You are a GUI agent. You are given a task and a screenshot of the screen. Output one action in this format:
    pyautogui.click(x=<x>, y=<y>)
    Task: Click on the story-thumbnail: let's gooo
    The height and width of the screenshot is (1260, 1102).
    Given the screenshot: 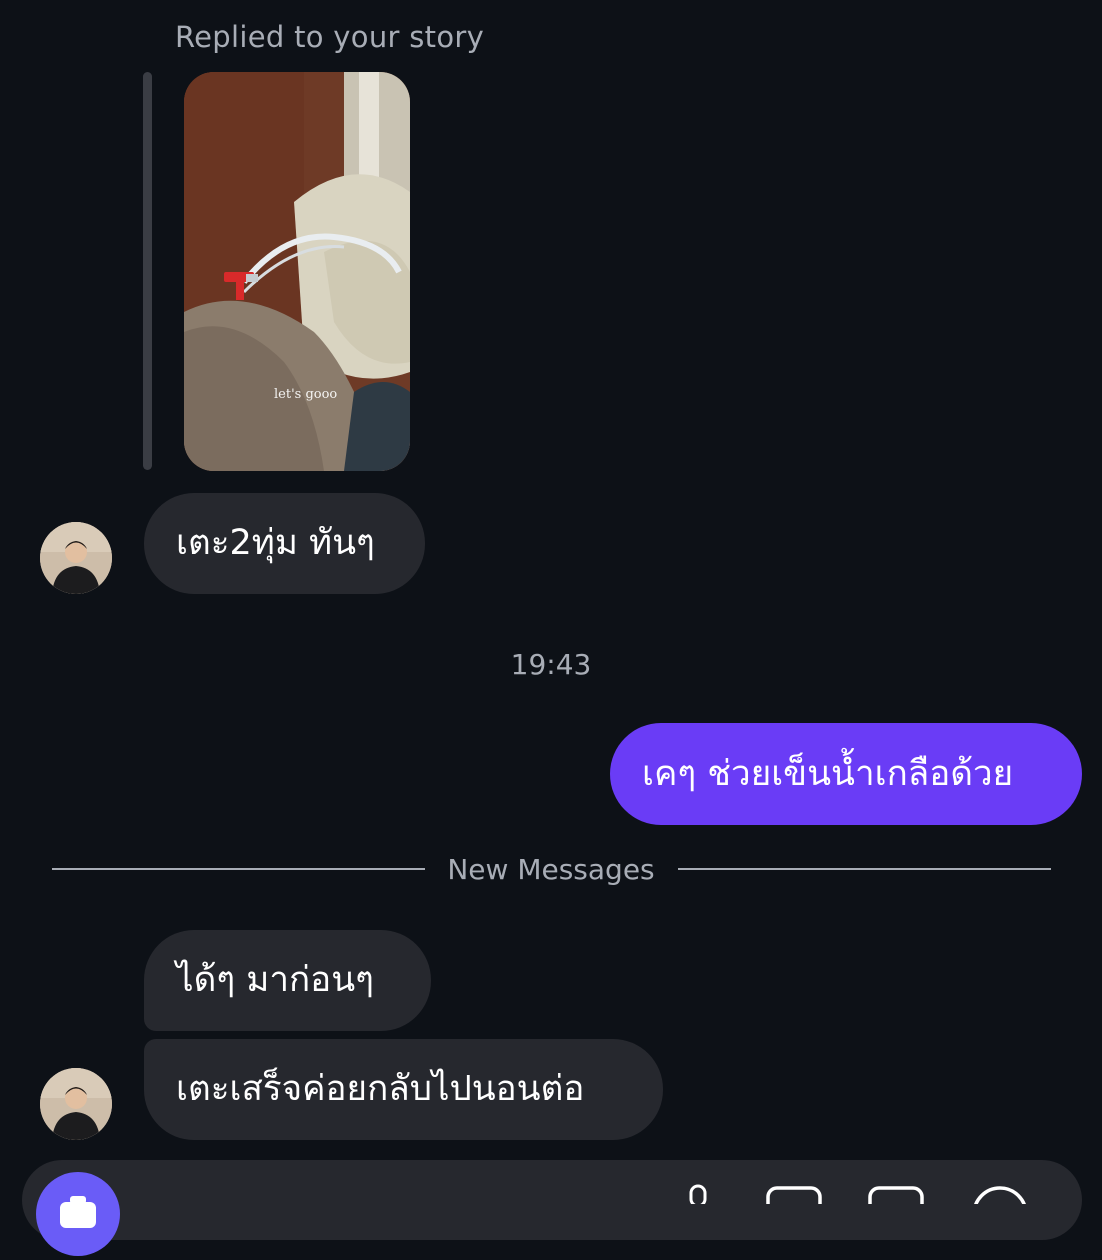 What is the action you would take?
    pyautogui.click(x=297, y=271)
    